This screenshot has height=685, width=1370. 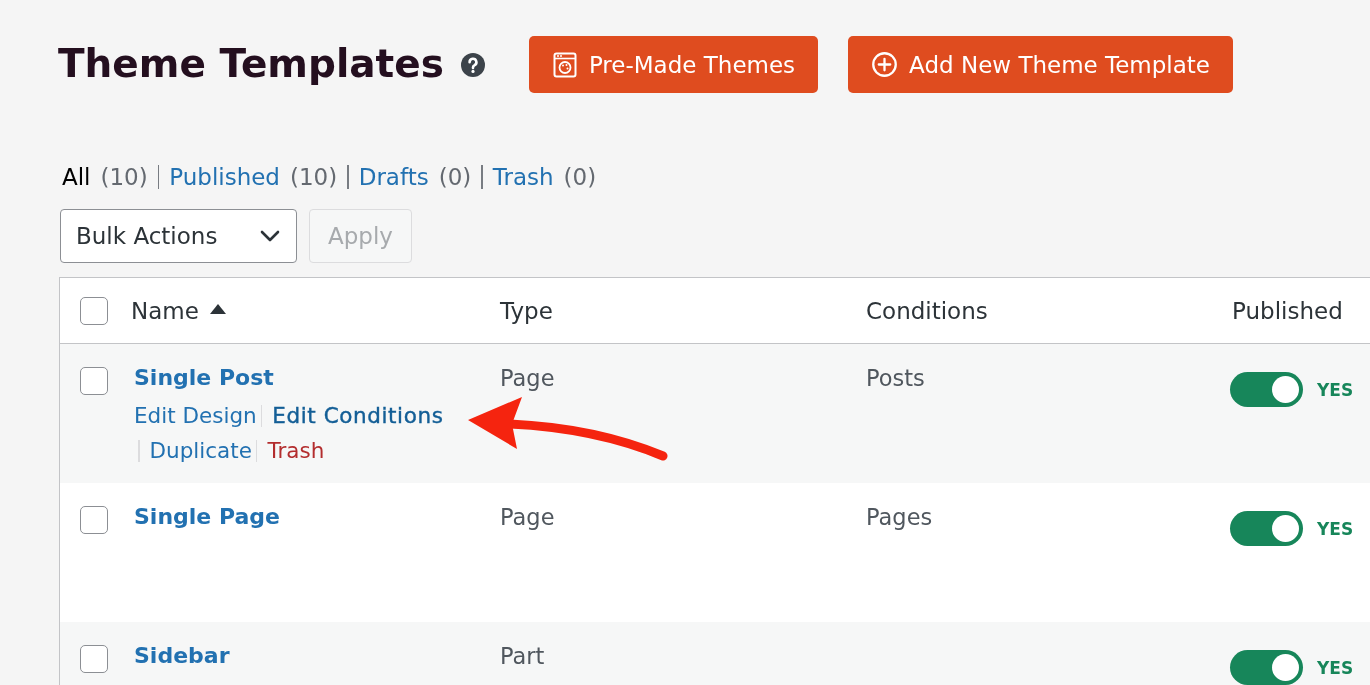 What do you see at coordinates (195, 415) in the screenshot?
I see `row-action-link: Edit Design` at bounding box center [195, 415].